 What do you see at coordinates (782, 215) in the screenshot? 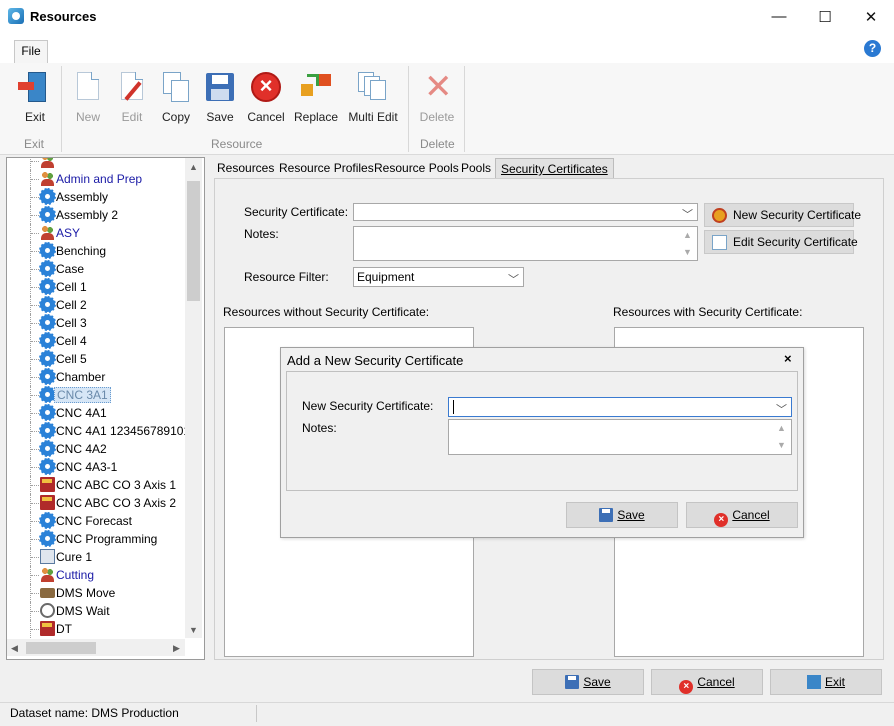
I see `new-security-certificate-button: New Security Certificate` at bounding box center [782, 215].